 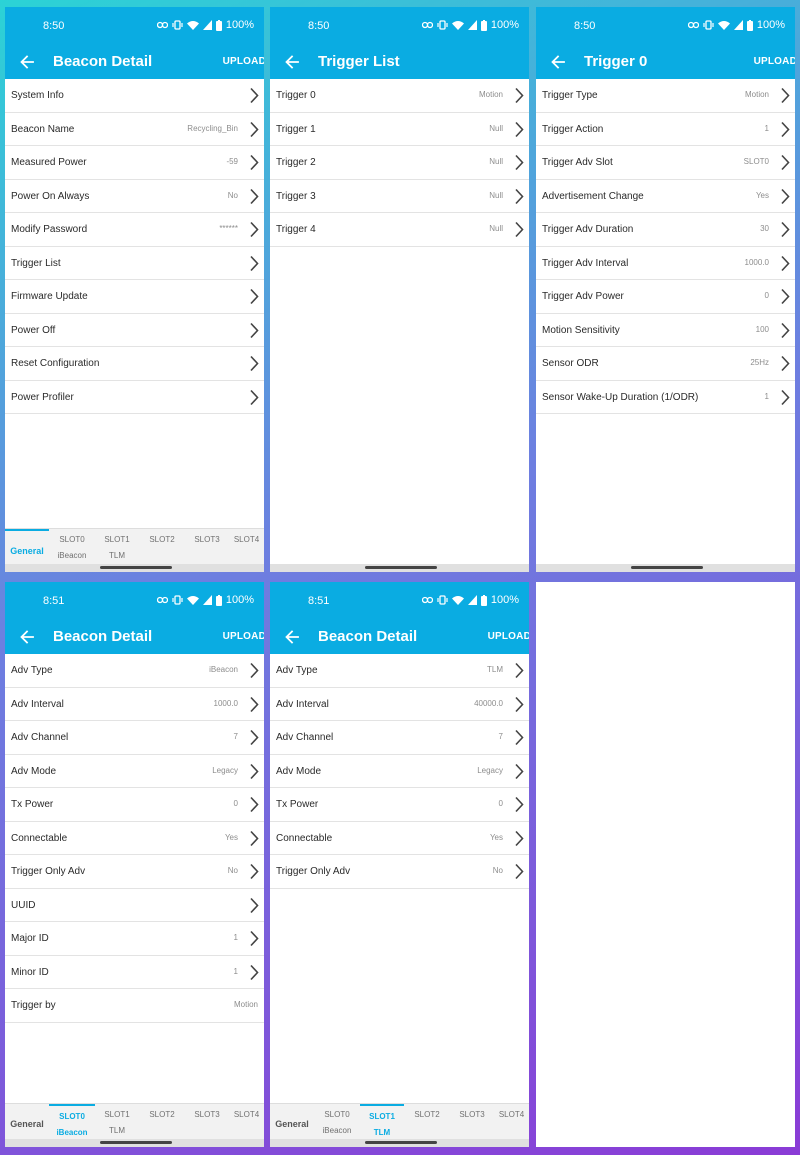 I want to click on list-item: Trigger by Motion, so click(x=134, y=1006).